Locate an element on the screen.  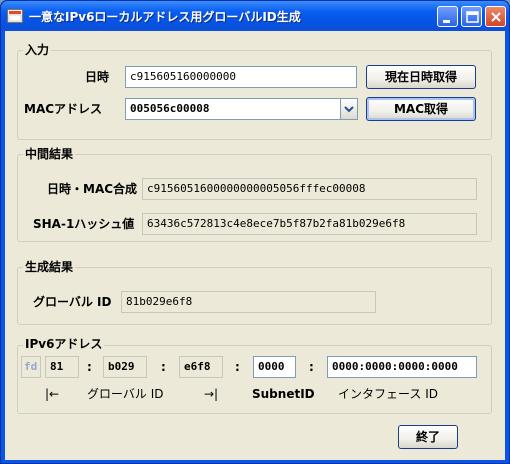
subnet-id-input: 0000 is located at coordinates (274, 367).